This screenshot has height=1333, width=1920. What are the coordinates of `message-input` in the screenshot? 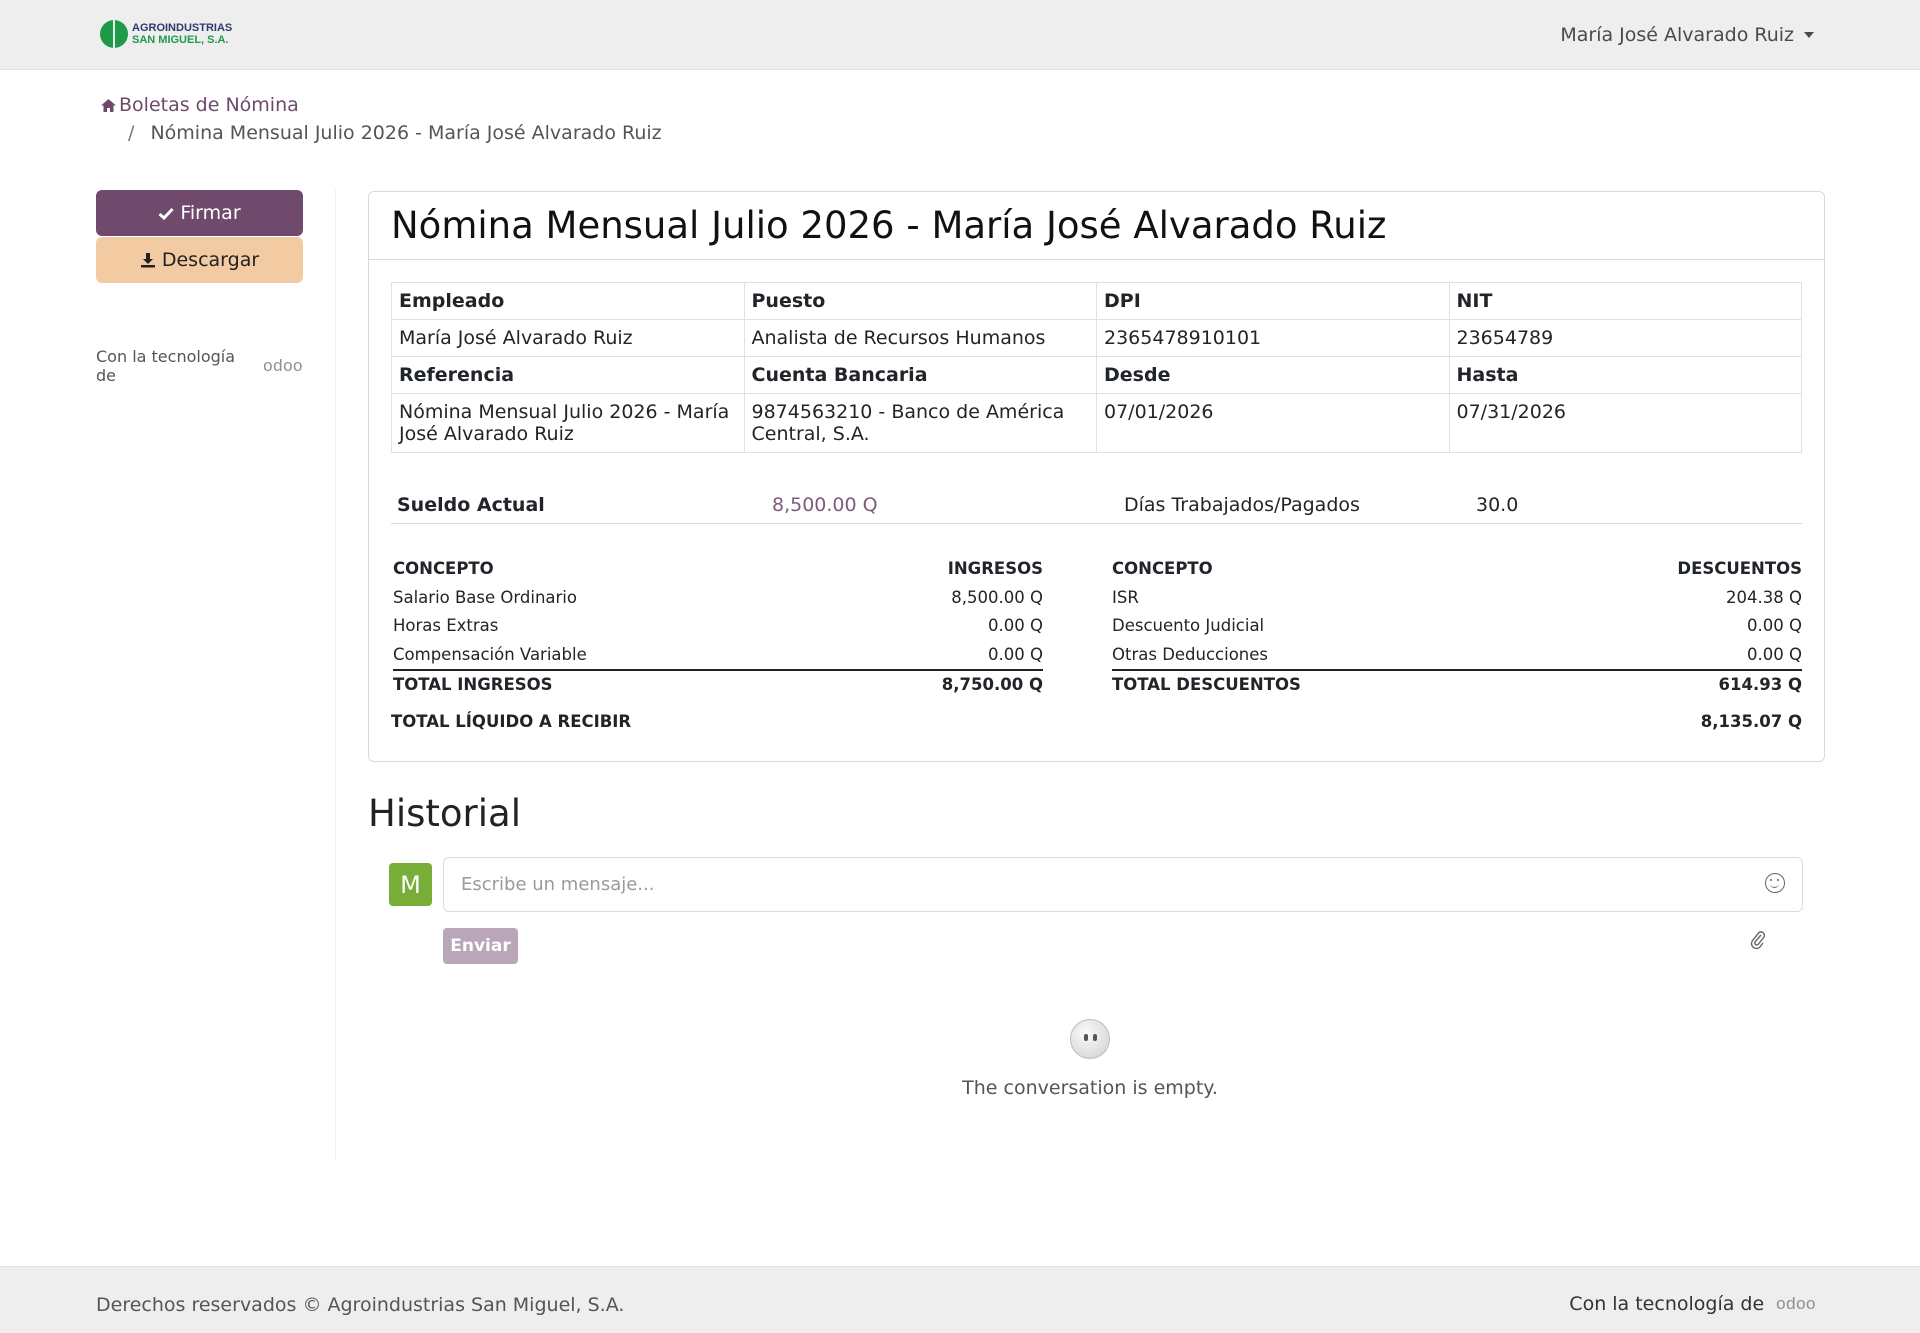 It's located at (1123, 884).